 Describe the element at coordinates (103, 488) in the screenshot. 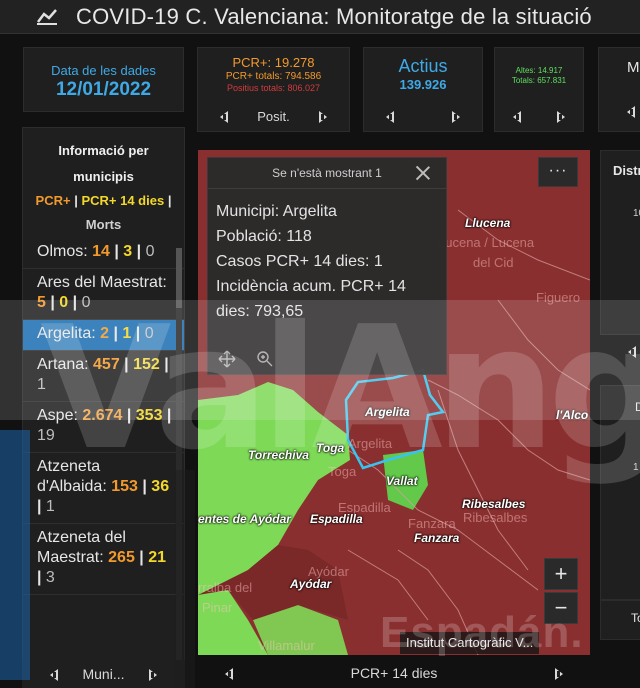

I see `list-item: Atzeneta d'Albaida: 153 | 36 | 1` at that location.